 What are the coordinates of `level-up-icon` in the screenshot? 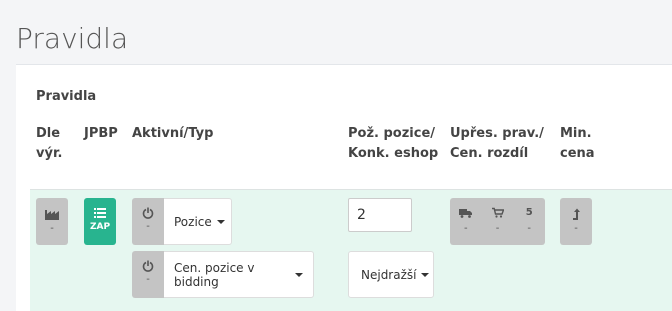 It's located at (576, 214).